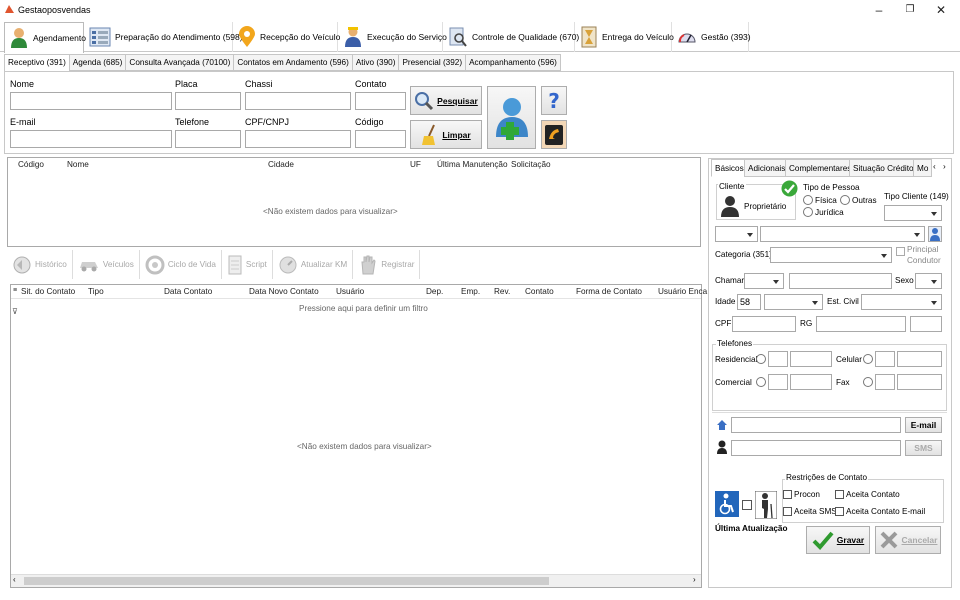 The height and width of the screenshot is (600, 960). I want to click on filter-icon: ⊽, so click(15, 311).